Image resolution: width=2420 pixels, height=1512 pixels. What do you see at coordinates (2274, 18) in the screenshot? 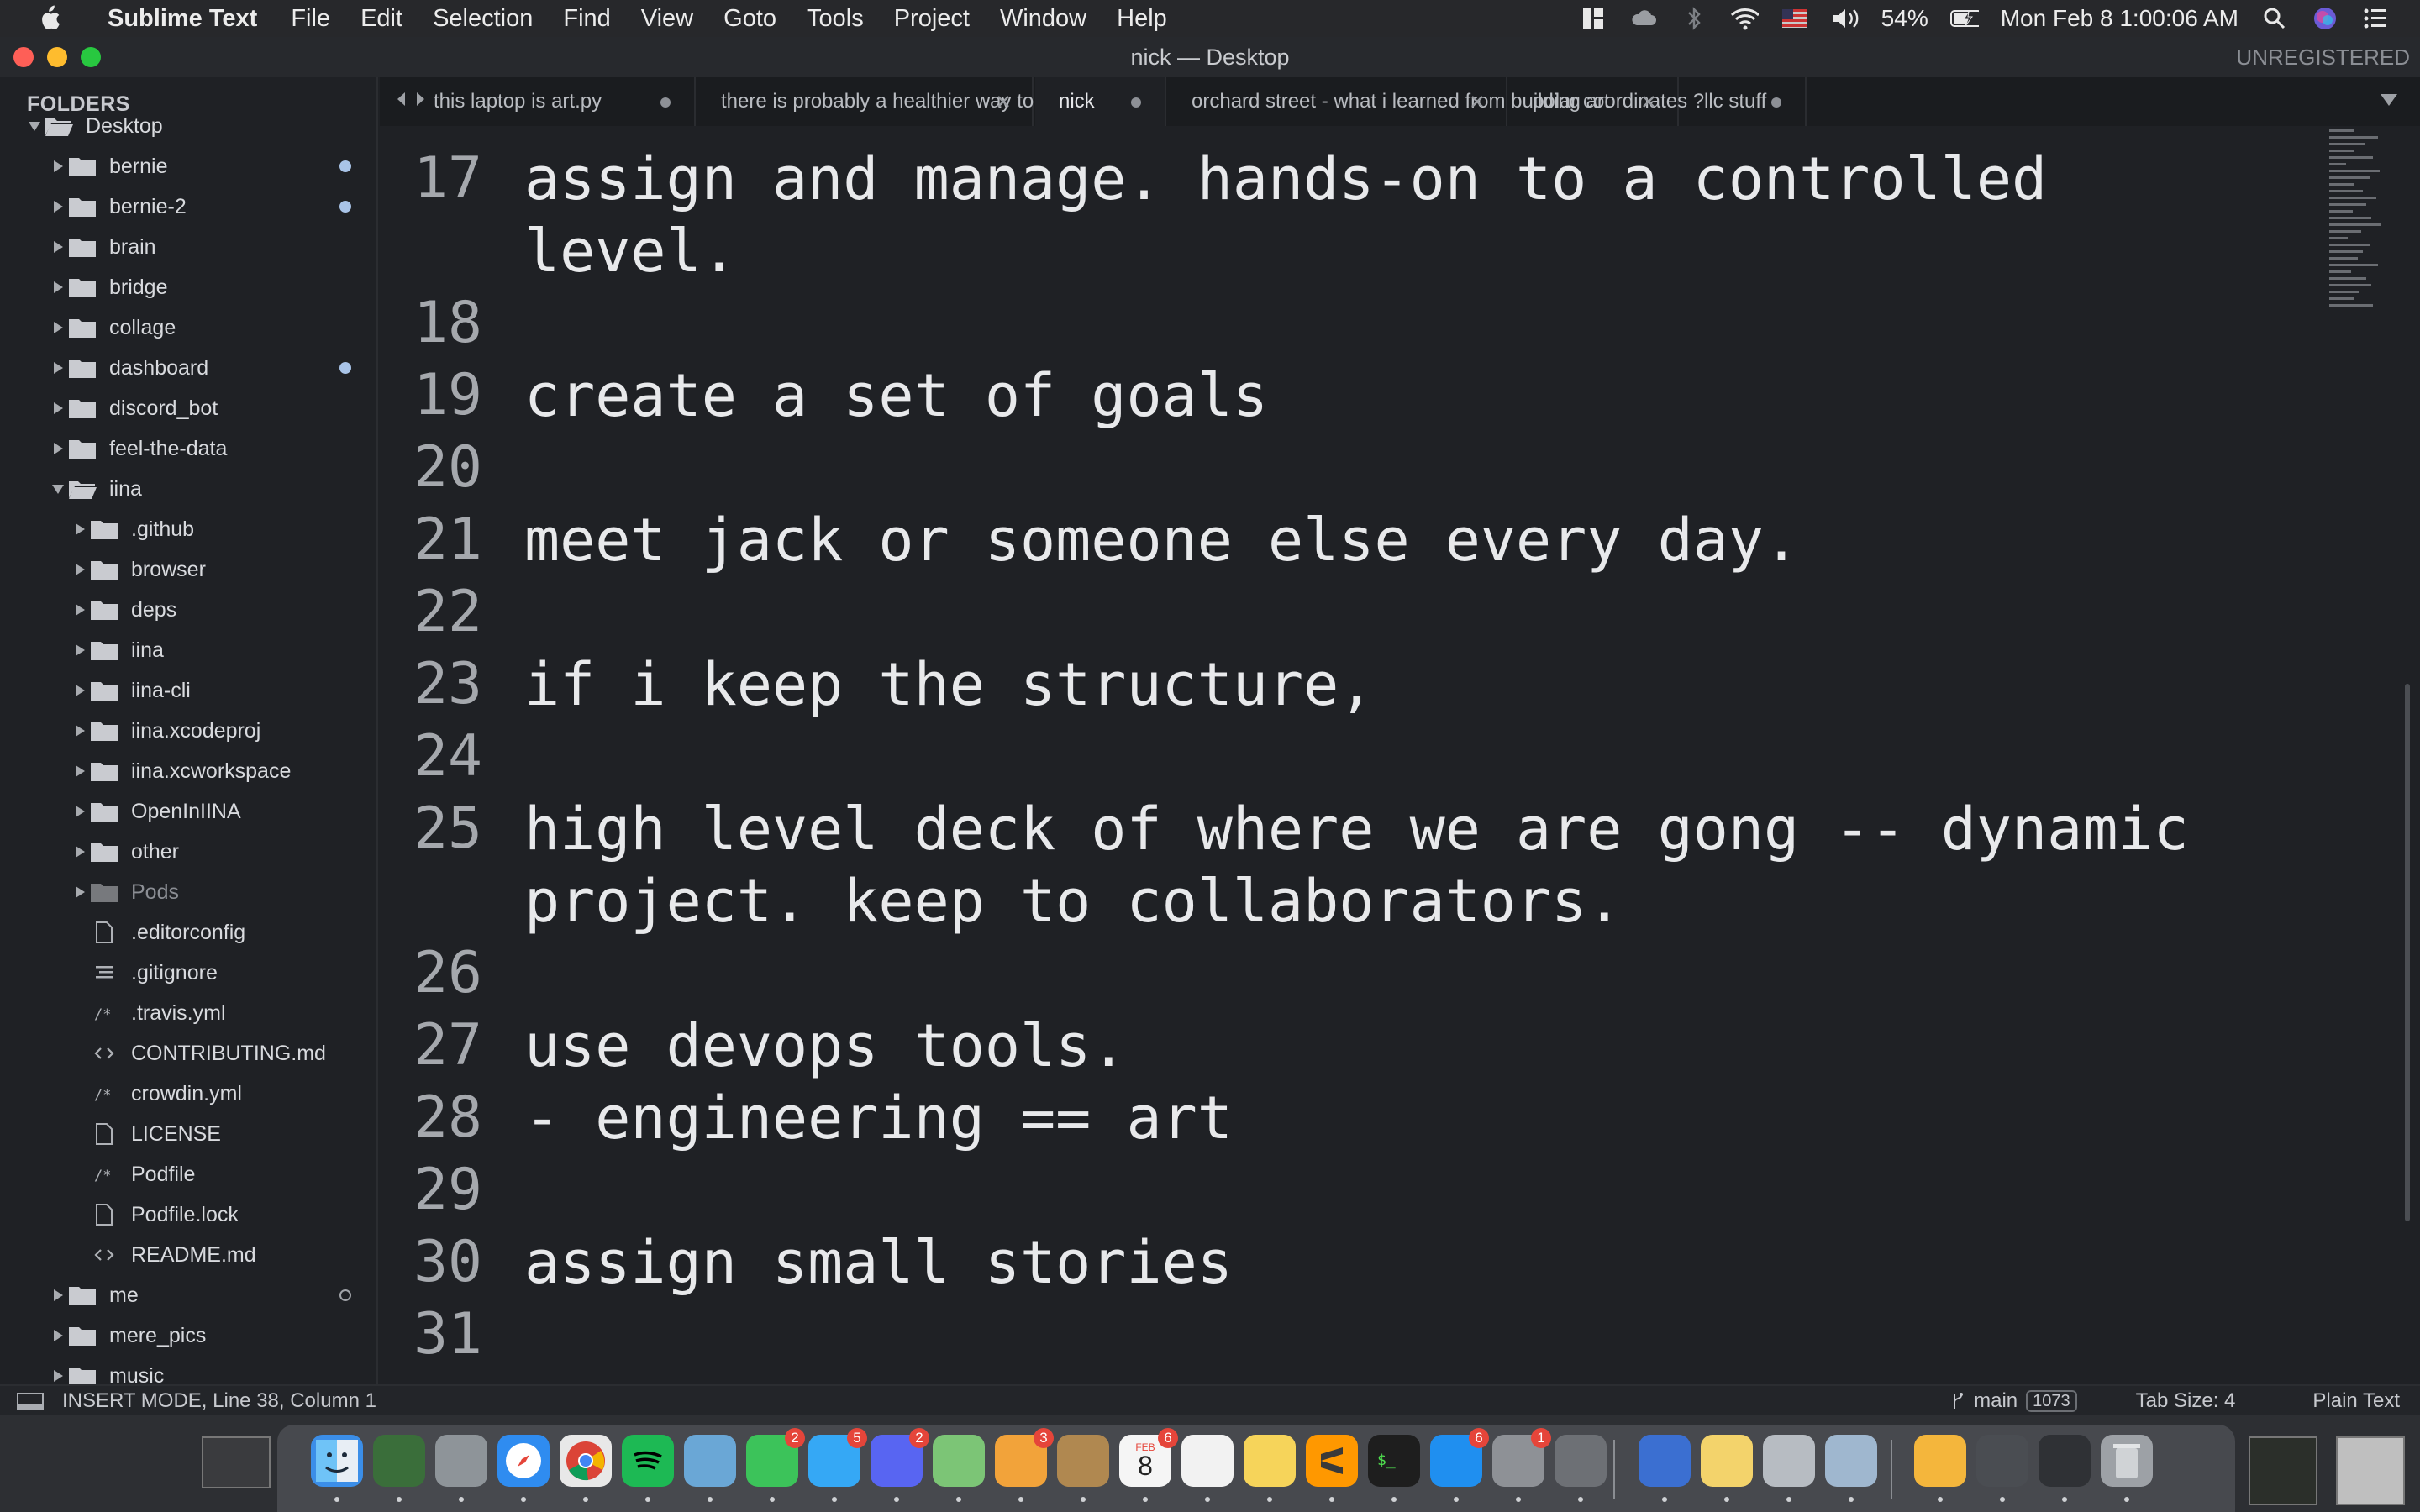
I see `spotlight-search-icon` at bounding box center [2274, 18].